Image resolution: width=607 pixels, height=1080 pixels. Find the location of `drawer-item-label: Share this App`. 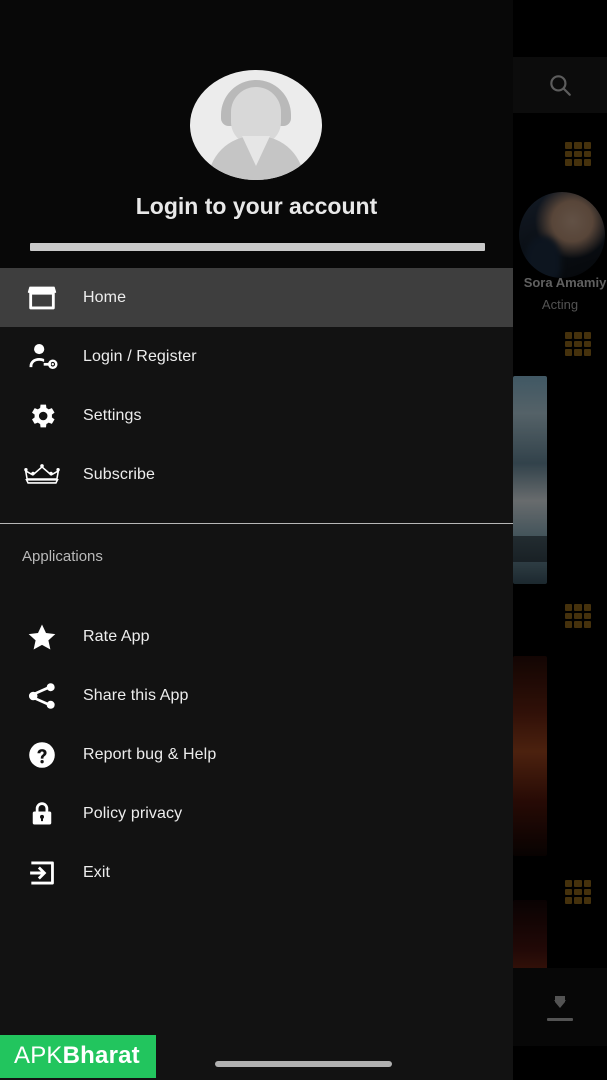

drawer-item-label: Share this App is located at coordinates (136, 695).